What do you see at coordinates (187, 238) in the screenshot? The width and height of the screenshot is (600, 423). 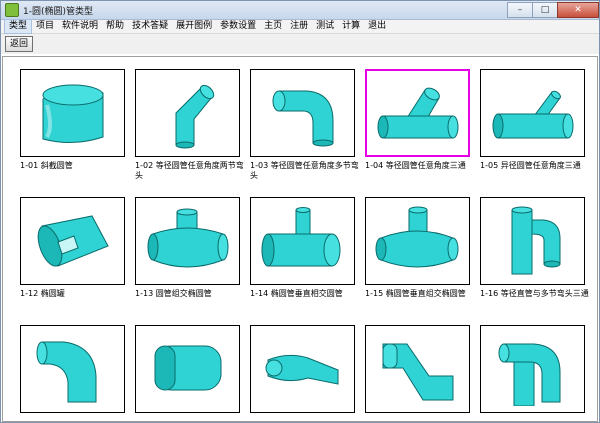 I see `round-on-elliptical-icon` at bounding box center [187, 238].